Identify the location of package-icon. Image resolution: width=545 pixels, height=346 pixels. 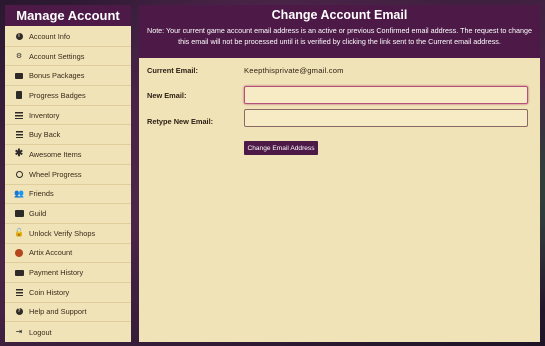
(19, 76).